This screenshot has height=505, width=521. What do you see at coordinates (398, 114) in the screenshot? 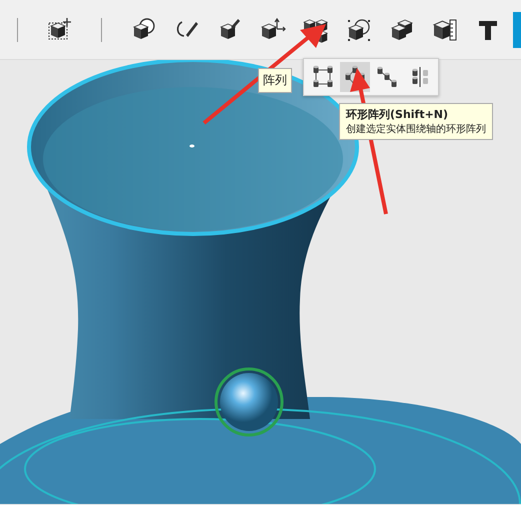
I see `tooltip-title: 环形阵列(Shift+N)` at bounding box center [398, 114].